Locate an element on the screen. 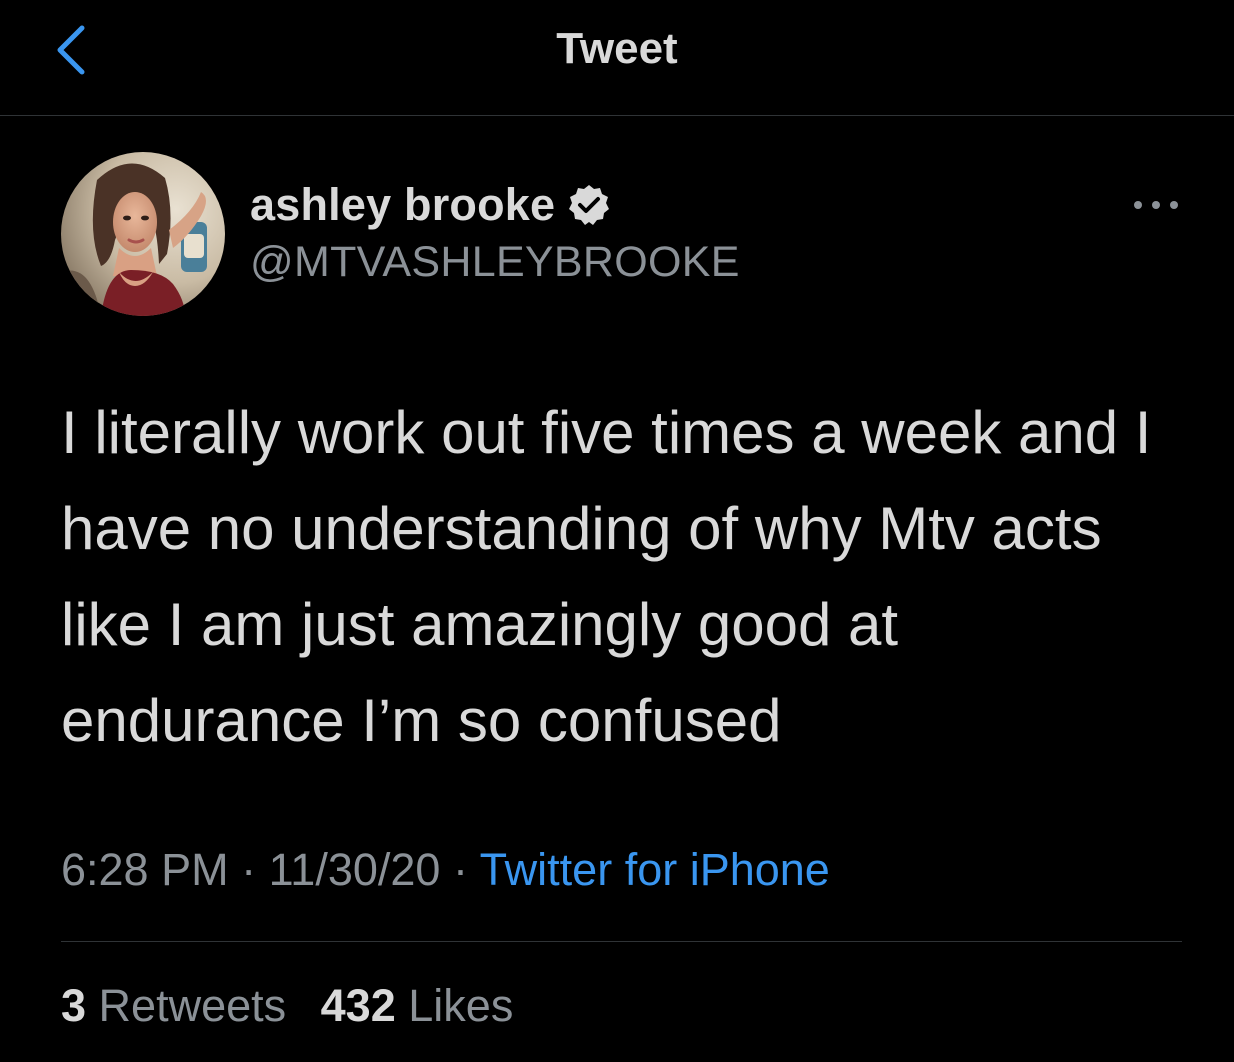  tweet-time: 6:28 PM is located at coordinates (145, 869).